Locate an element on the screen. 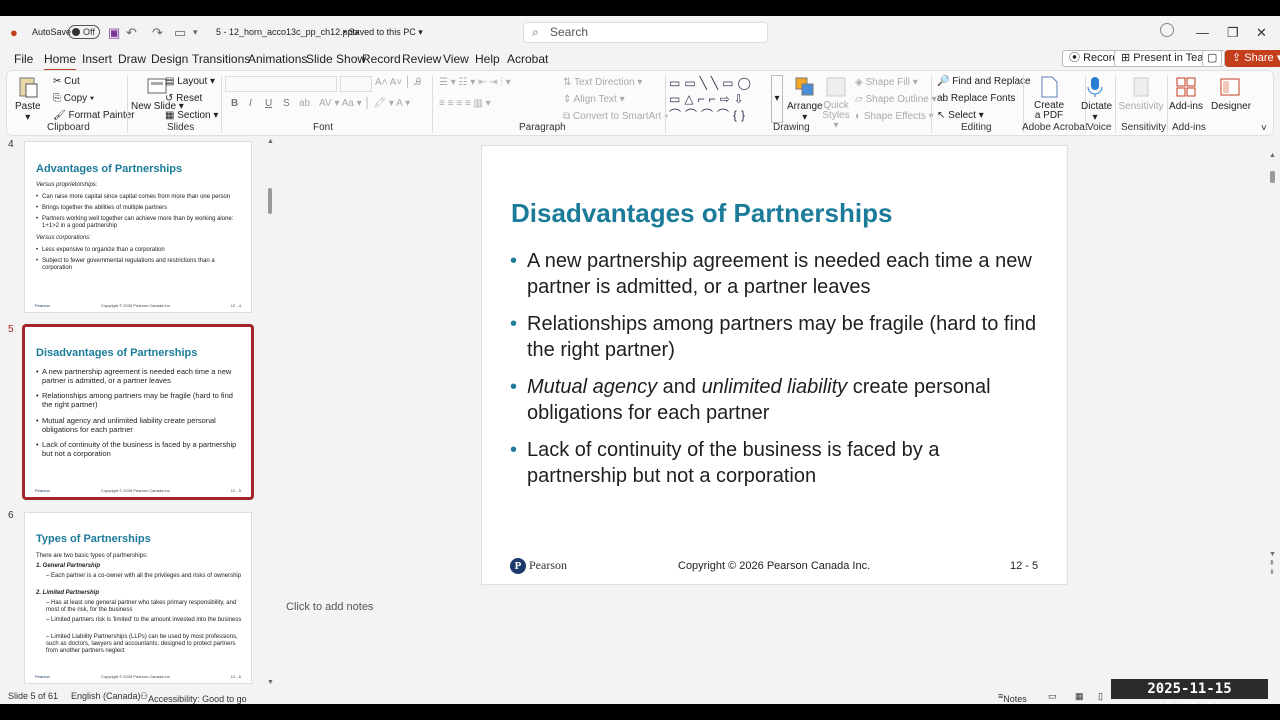  undo-icon: ↶ is located at coordinates (131, 33).